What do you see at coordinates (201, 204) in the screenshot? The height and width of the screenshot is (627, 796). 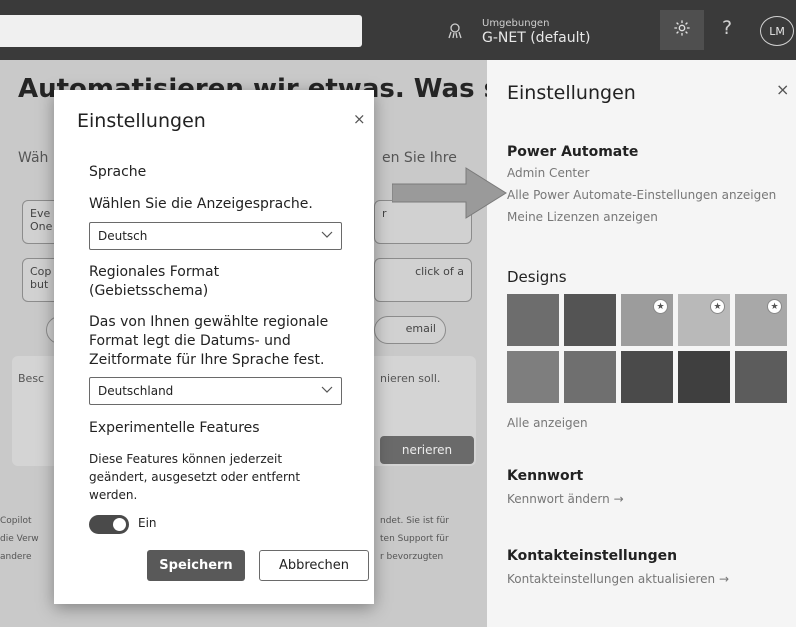 I see `language-label: Wählen Sie die Anzeigesprache.` at bounding box center [201, 204].